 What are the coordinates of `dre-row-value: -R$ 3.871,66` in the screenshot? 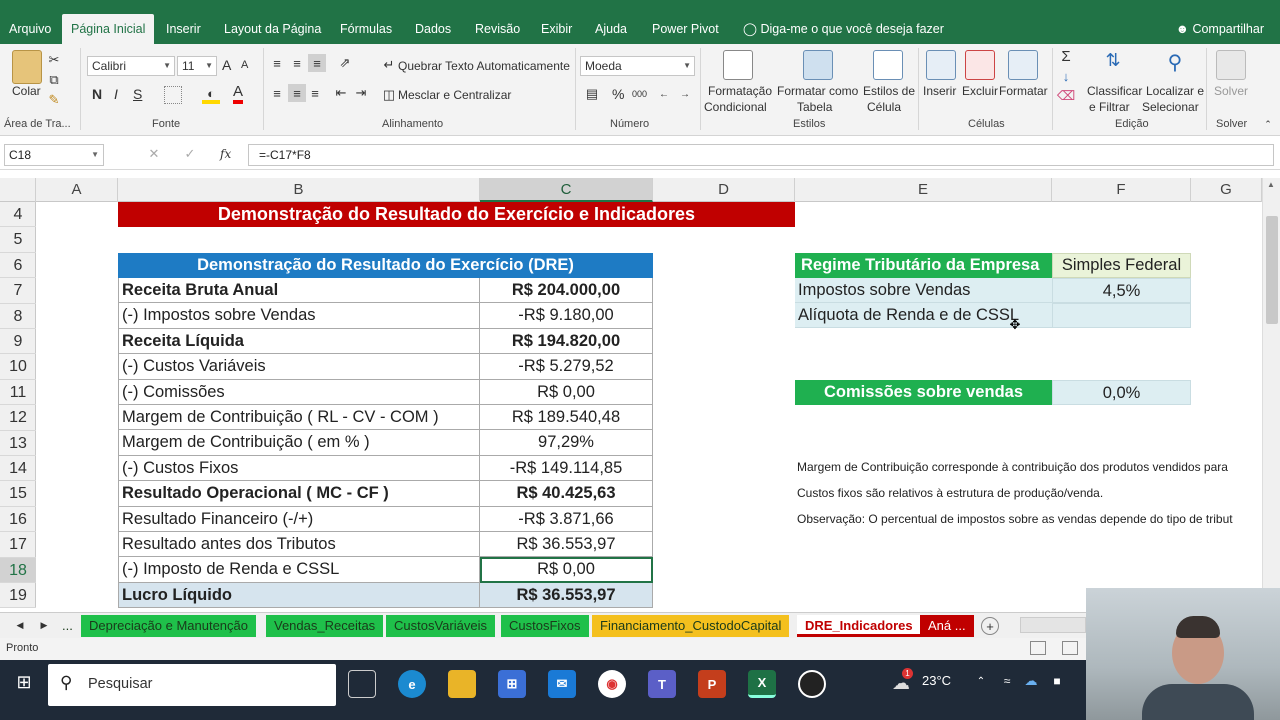 It's located at (566, 519).